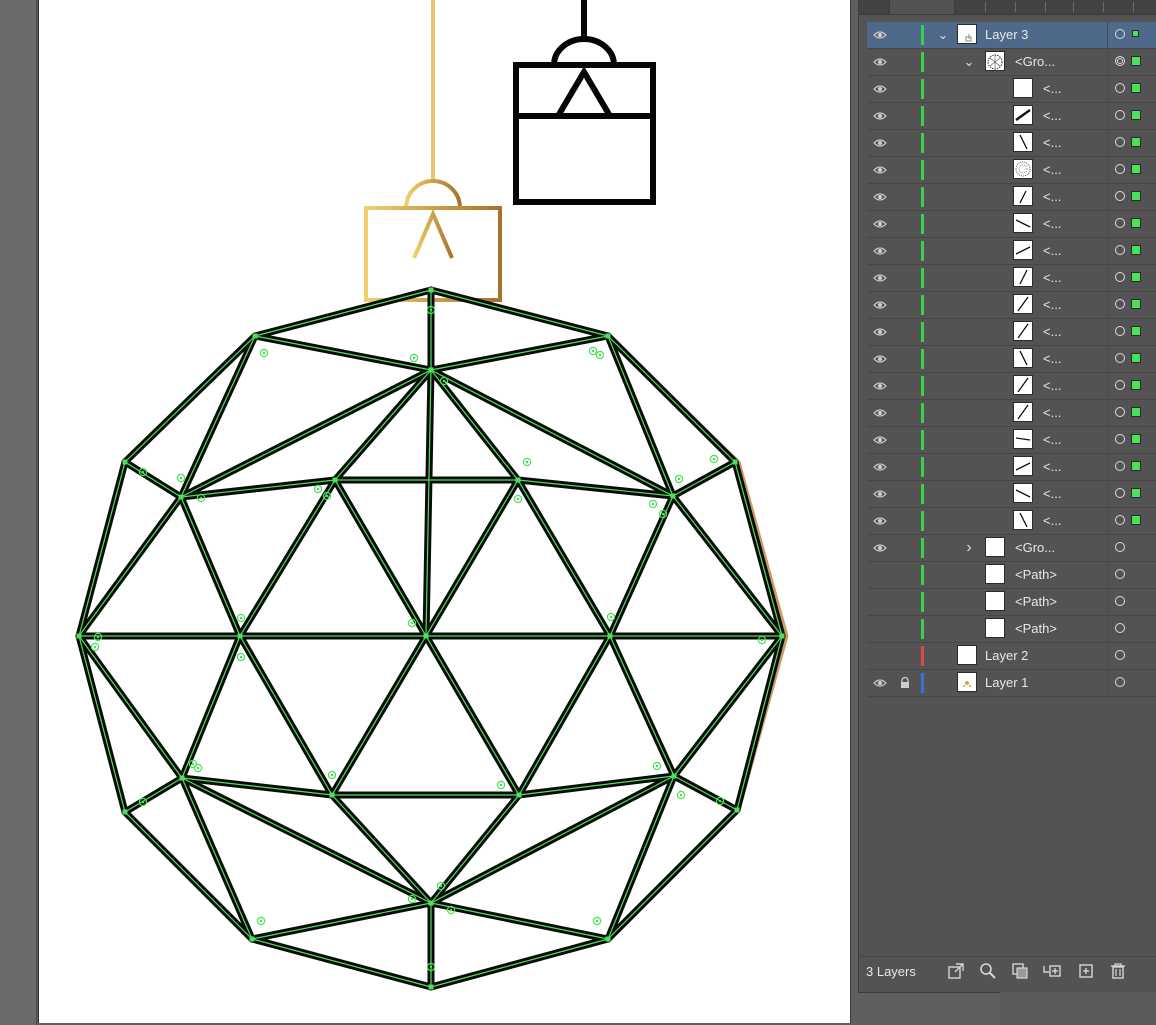 This screenshot has height=1025, width=1156. Describe the element at coordinates (1052, 971) in the screenshot. I see `new-sublayer-icon` at that location.